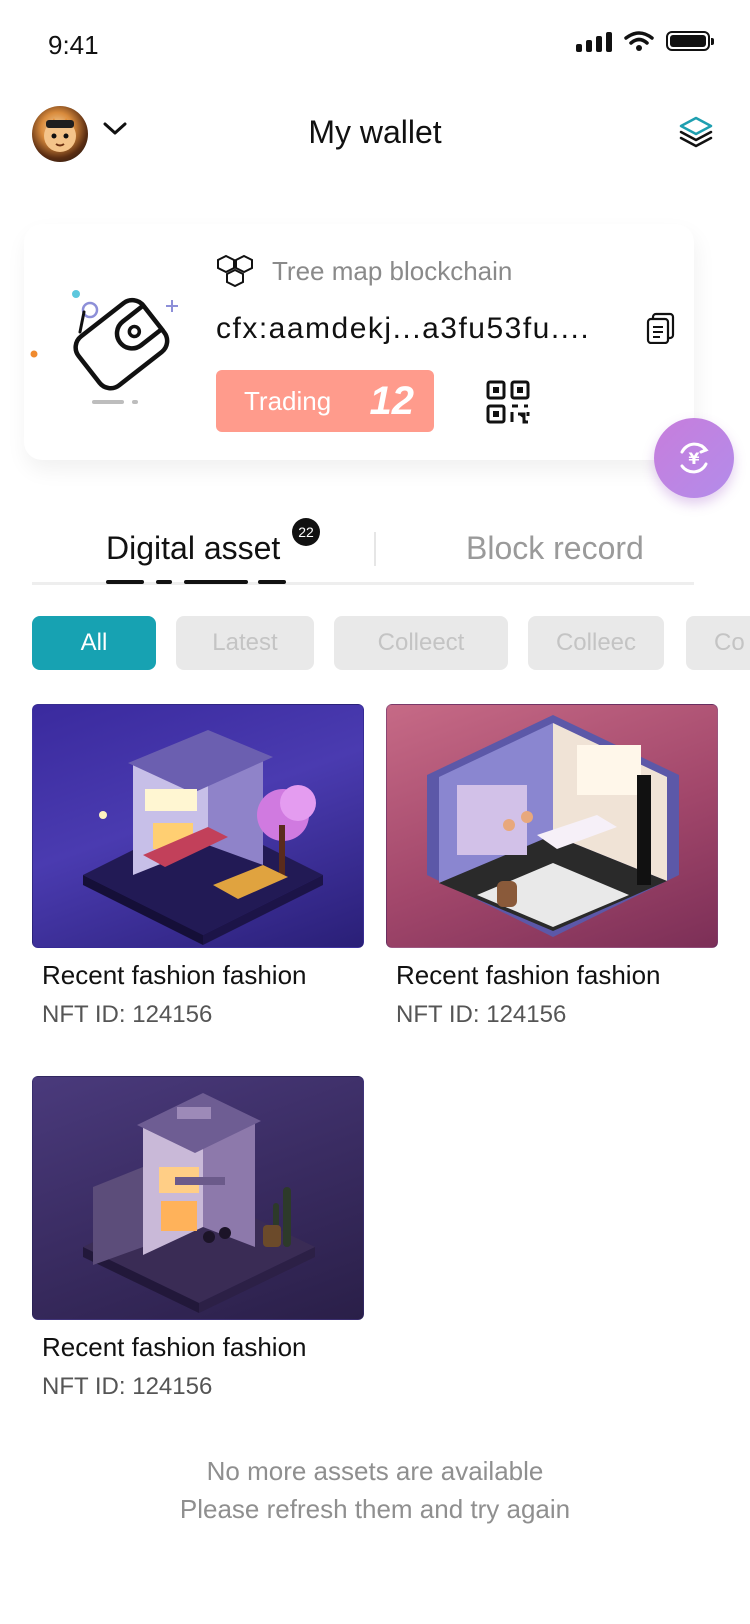 Image resolution: width=750 pixels, height=1624 pixels. What do you see at coordinates (73, 45) in the screenshot?
I see `status-time: 9:41` at bounding box center [73, 45].